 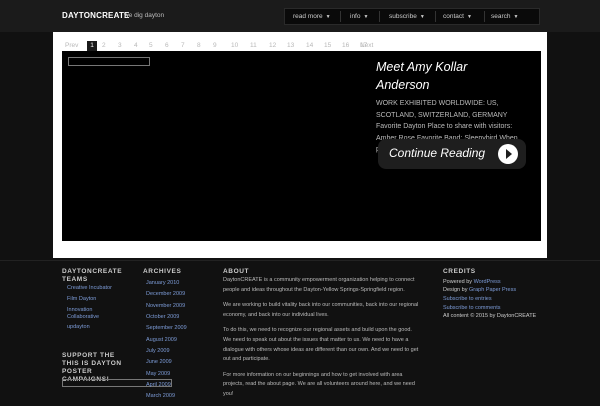 I want to click on archive-link: December 2009, so click(x=165, y=294).